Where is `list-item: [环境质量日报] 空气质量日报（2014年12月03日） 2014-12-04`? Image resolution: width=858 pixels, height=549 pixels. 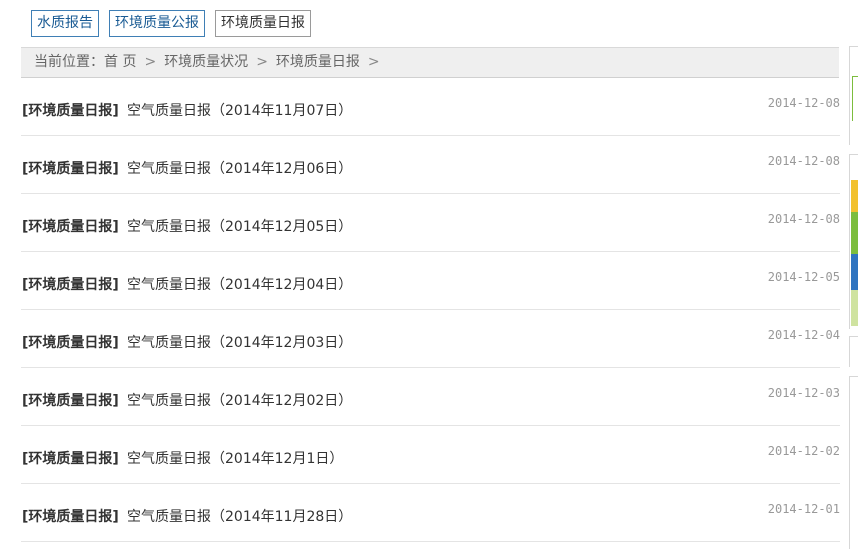
list-item: [环境质量日报] 空气质量日报（2014年12月03日） 2014-12-04 is located at coordinates (430, 339).